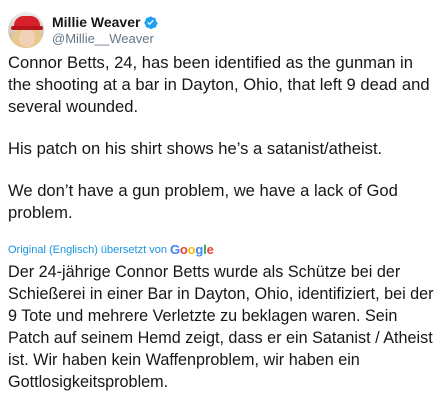 The image size is (439, 400). What do you see at coordinates (105, 39) in the screenshot?
I see `user-handle: @Millie__Weaver` at bounding box center [105, 39].